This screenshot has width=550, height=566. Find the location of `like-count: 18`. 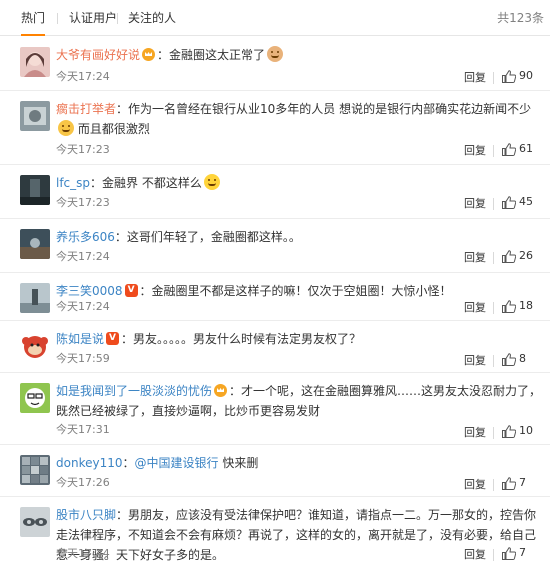

like-count: 18 is located at coordinates (526, 305).